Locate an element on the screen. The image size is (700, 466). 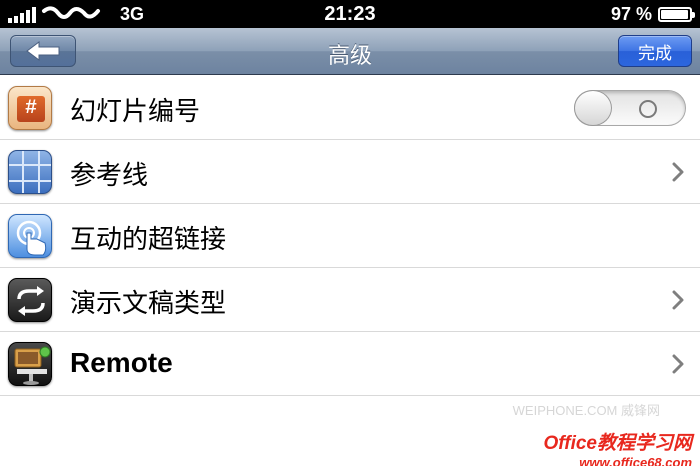
row-guides: 参考线 is located at coordinates (350, 172).